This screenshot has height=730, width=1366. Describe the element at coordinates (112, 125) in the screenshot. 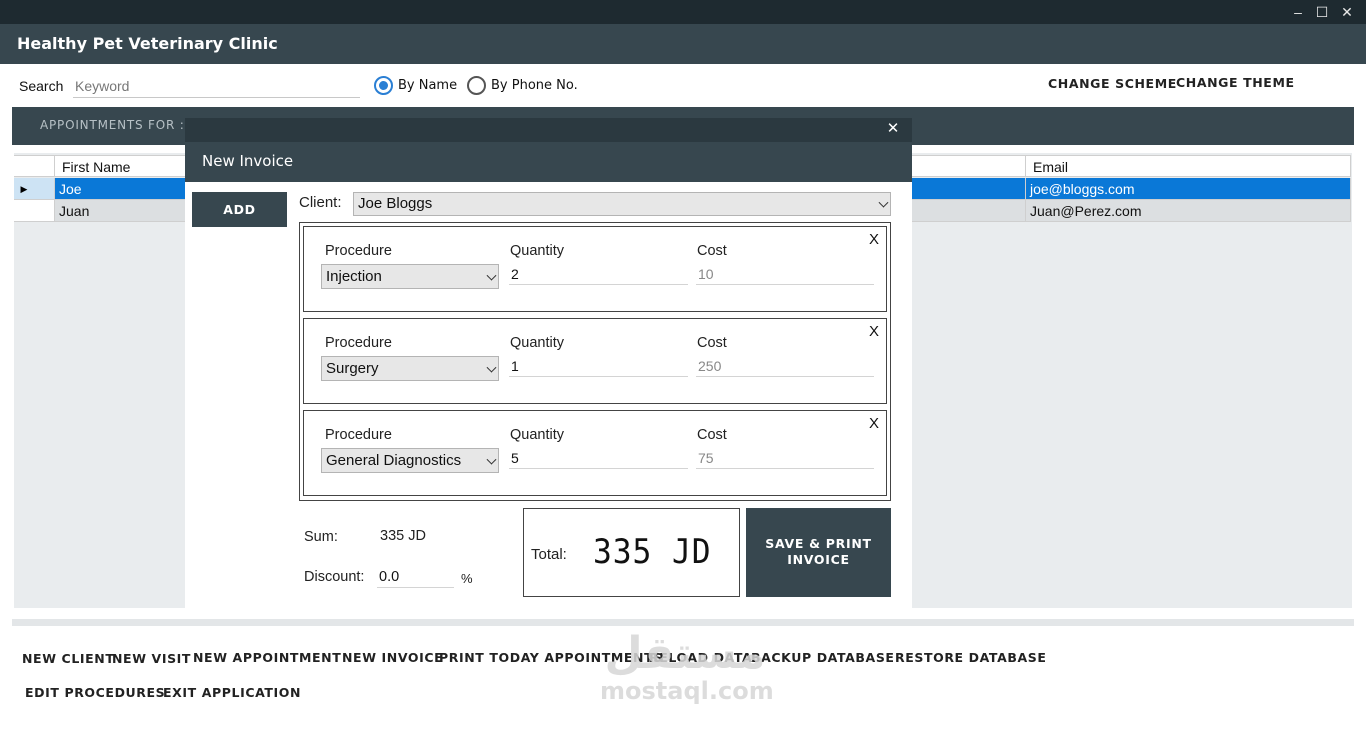

I see `appointments-label: APPOINTMENTS FOR :` at that location.